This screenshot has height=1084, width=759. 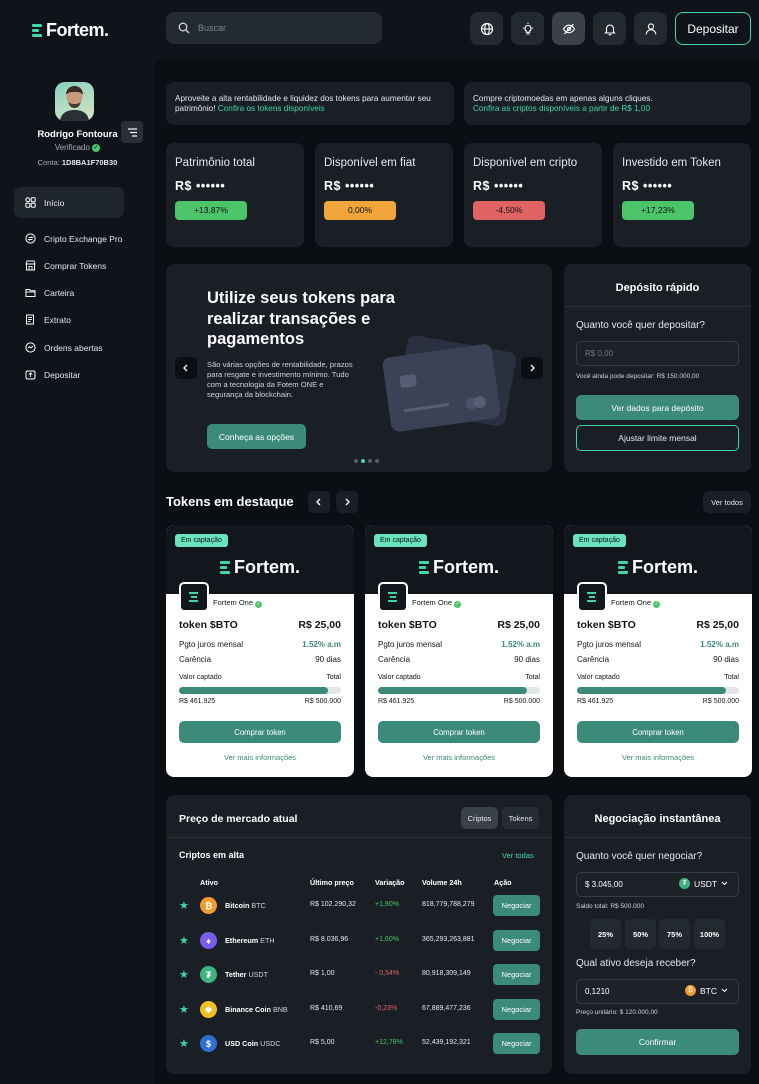 What do you see at coordinates (30, 265) in the screenshot?
I see `store-icon` at bounding box center [30, 265].